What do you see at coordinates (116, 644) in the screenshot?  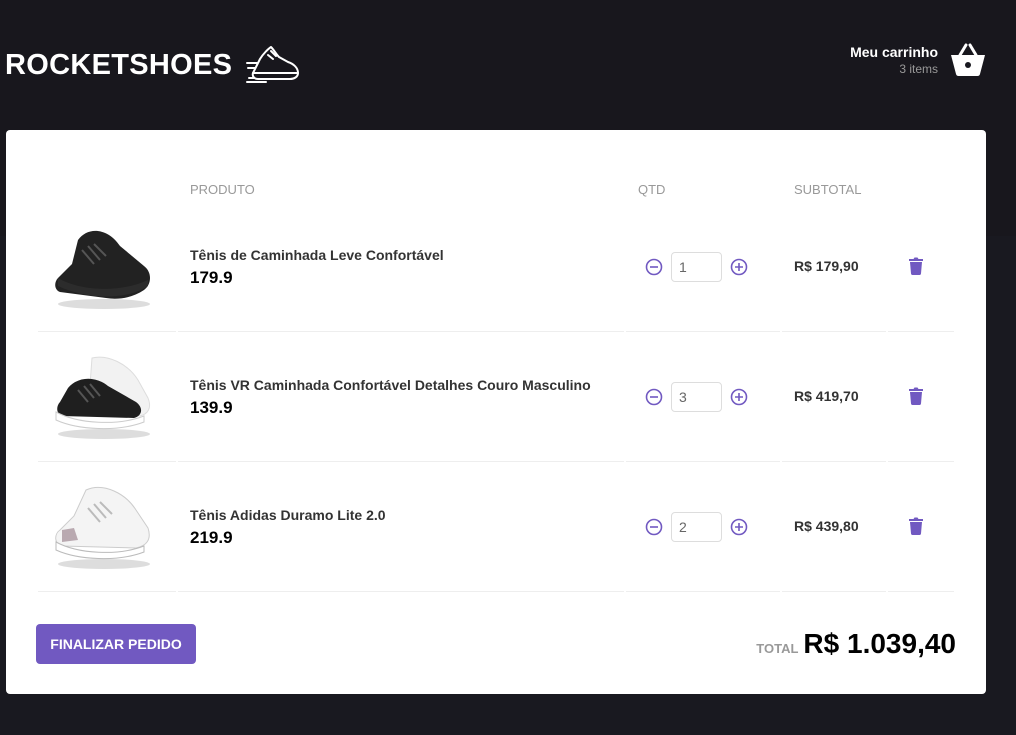 I see `finalize-order-button: FINALIZAR PEDIDO` at bounding box center [116, 644].